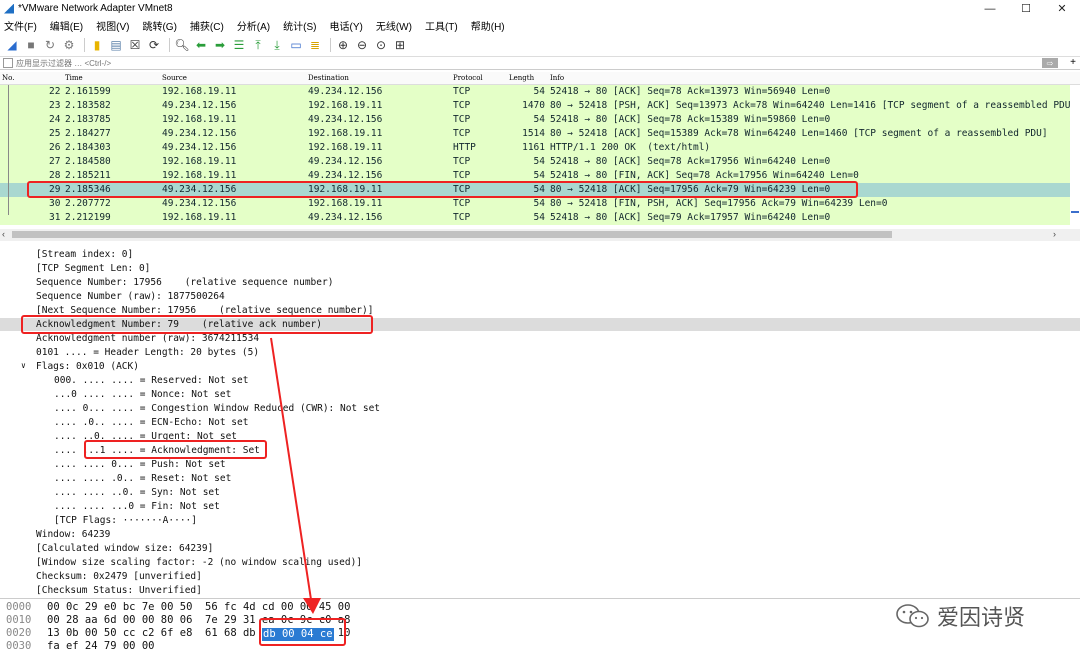  I want to click on first-packet-icon: ⤒, so click(258, 45).